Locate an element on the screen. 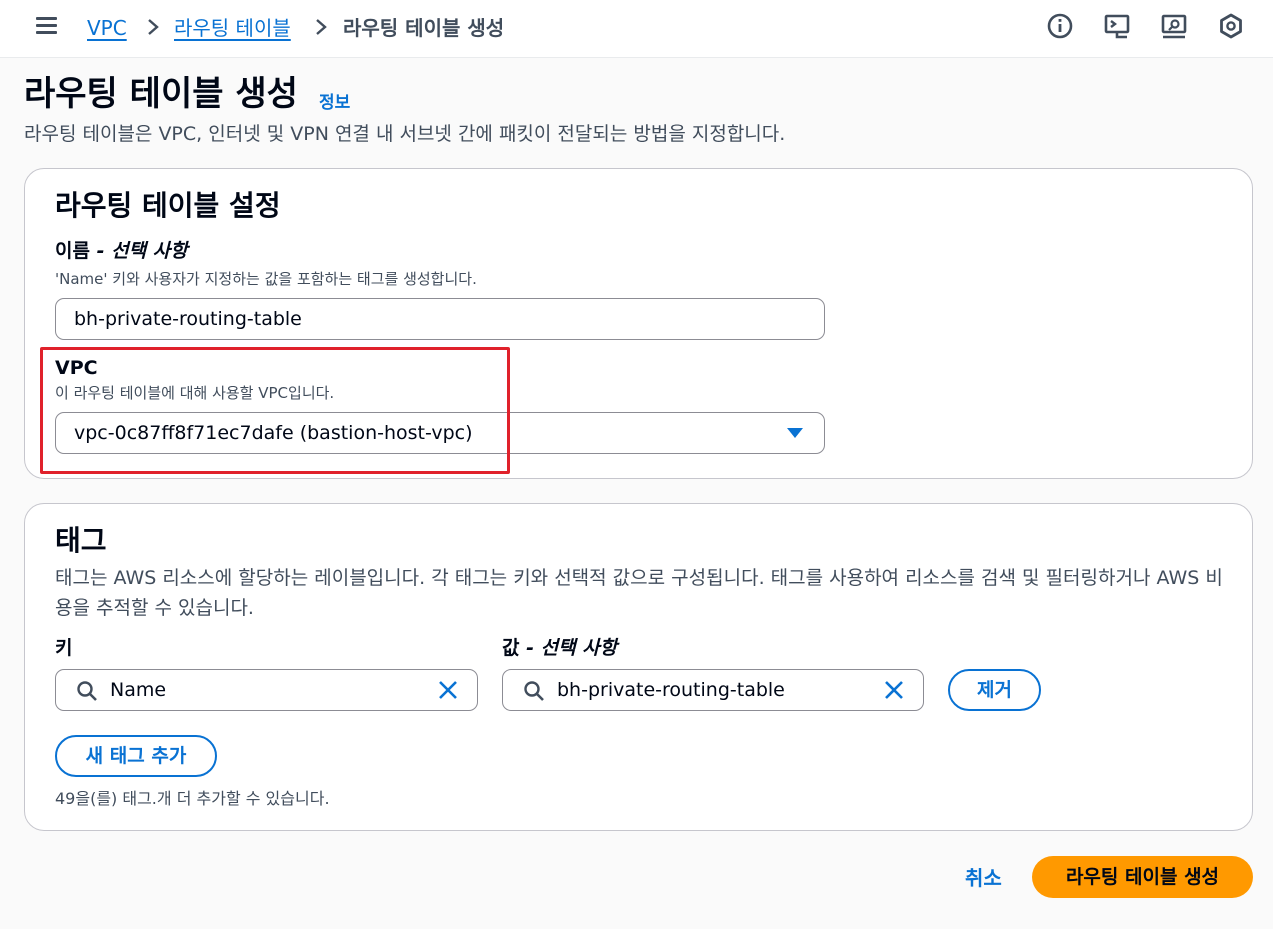 The width and height of the screenshot is (1273, 929). name-input: bh-private-routing-table is located at coordinates (440, 319).